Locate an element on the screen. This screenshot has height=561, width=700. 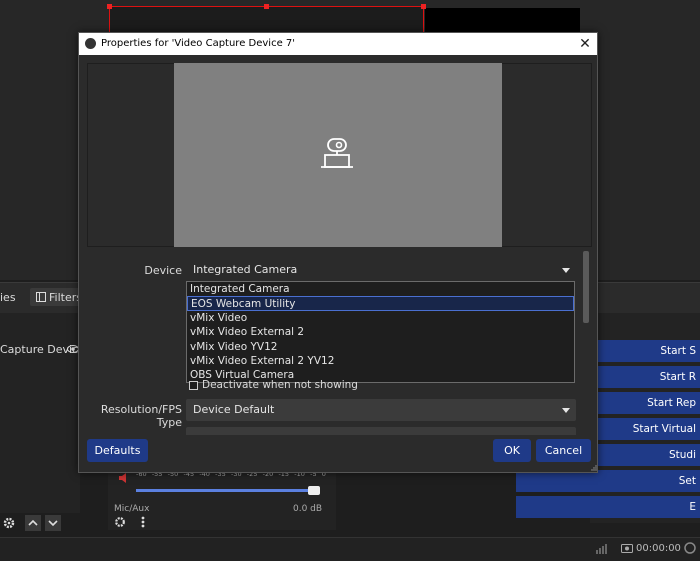
mixer-track-db: 0.0 dB is located at coordinates (308, 509).